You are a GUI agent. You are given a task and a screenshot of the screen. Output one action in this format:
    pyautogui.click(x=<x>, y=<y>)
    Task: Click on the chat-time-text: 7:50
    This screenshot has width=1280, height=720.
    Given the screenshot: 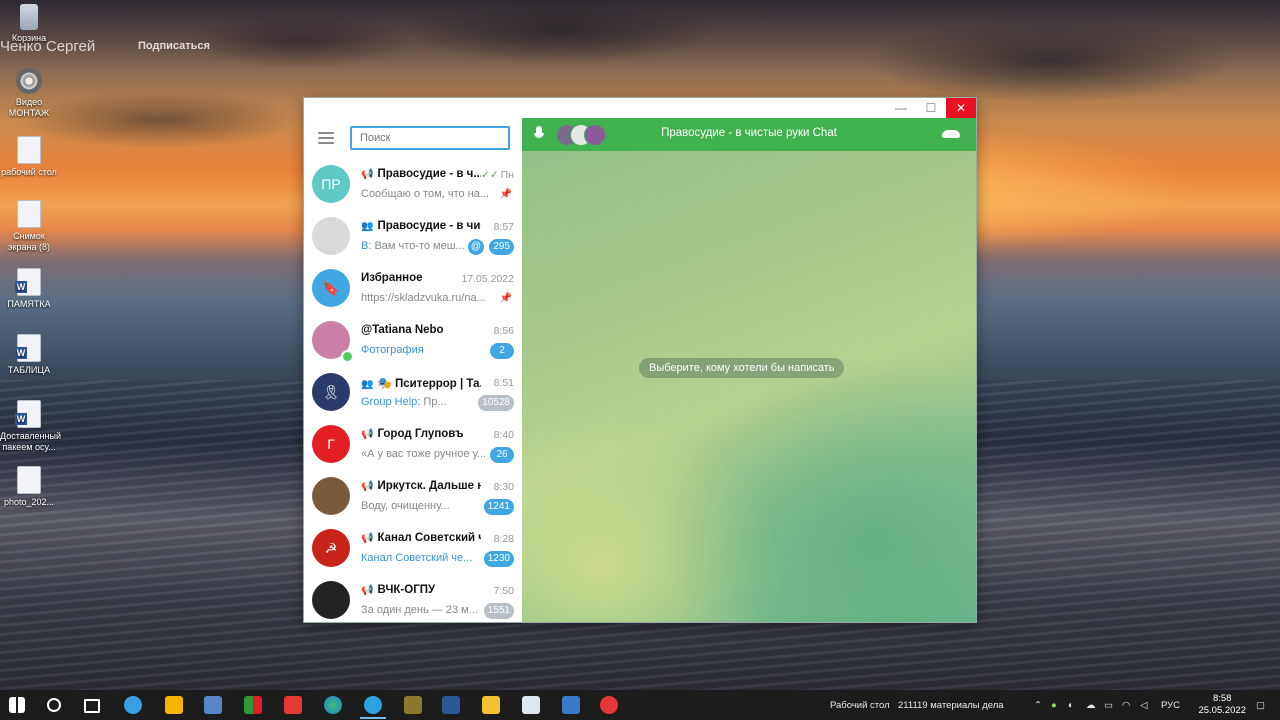 What is the action you would take?
    pyautogui.click(x=503, y=591)
    